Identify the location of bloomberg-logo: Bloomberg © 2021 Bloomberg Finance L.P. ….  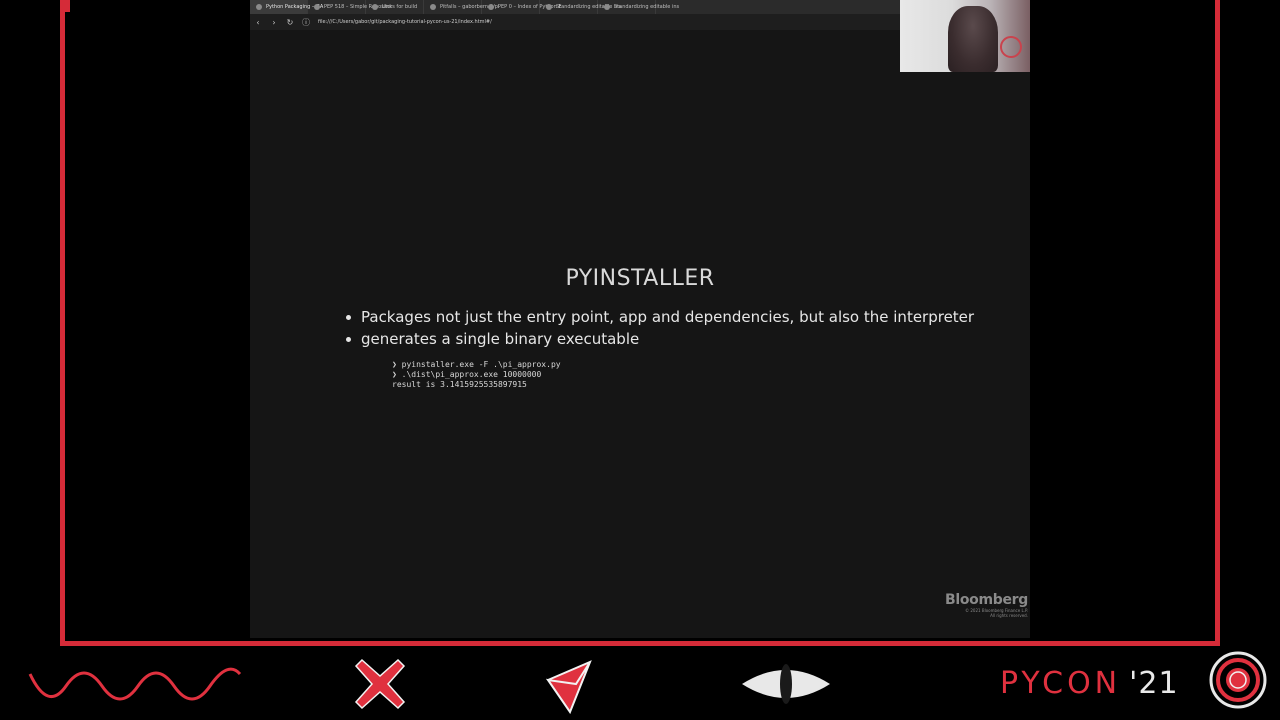
(986, 605).